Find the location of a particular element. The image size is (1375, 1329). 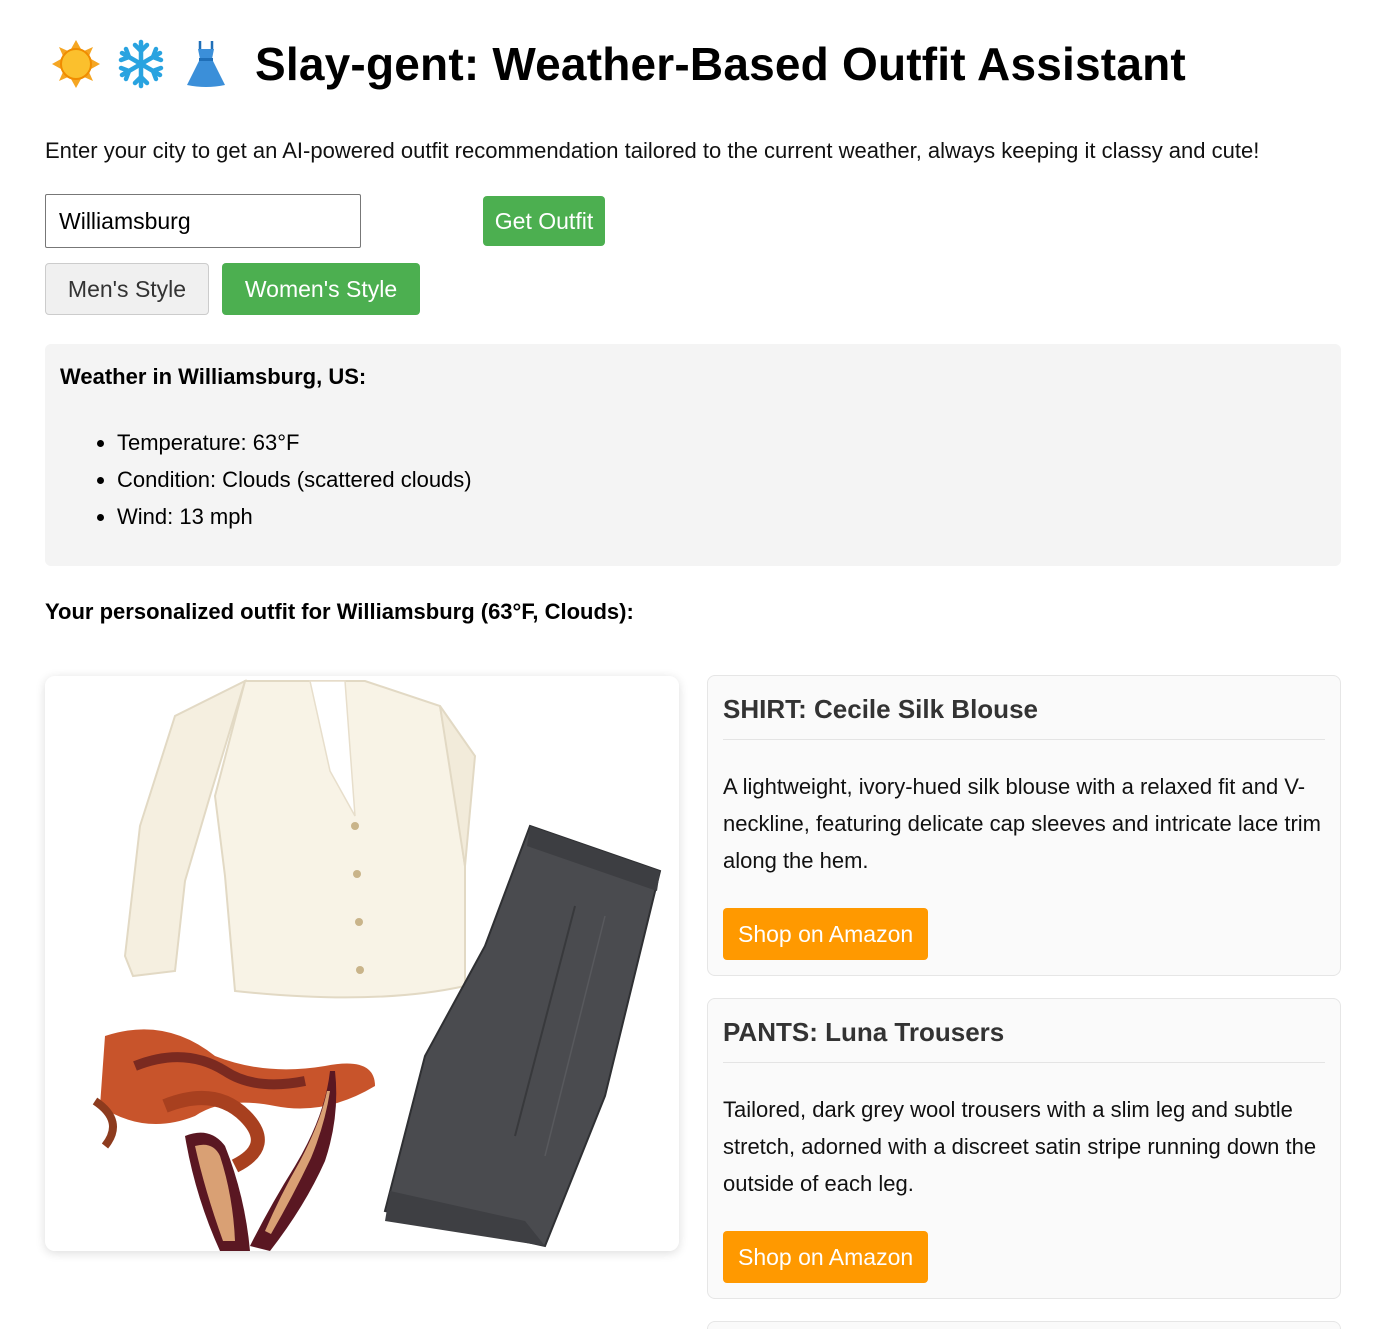

city-input is located at coordinates (203, 221).